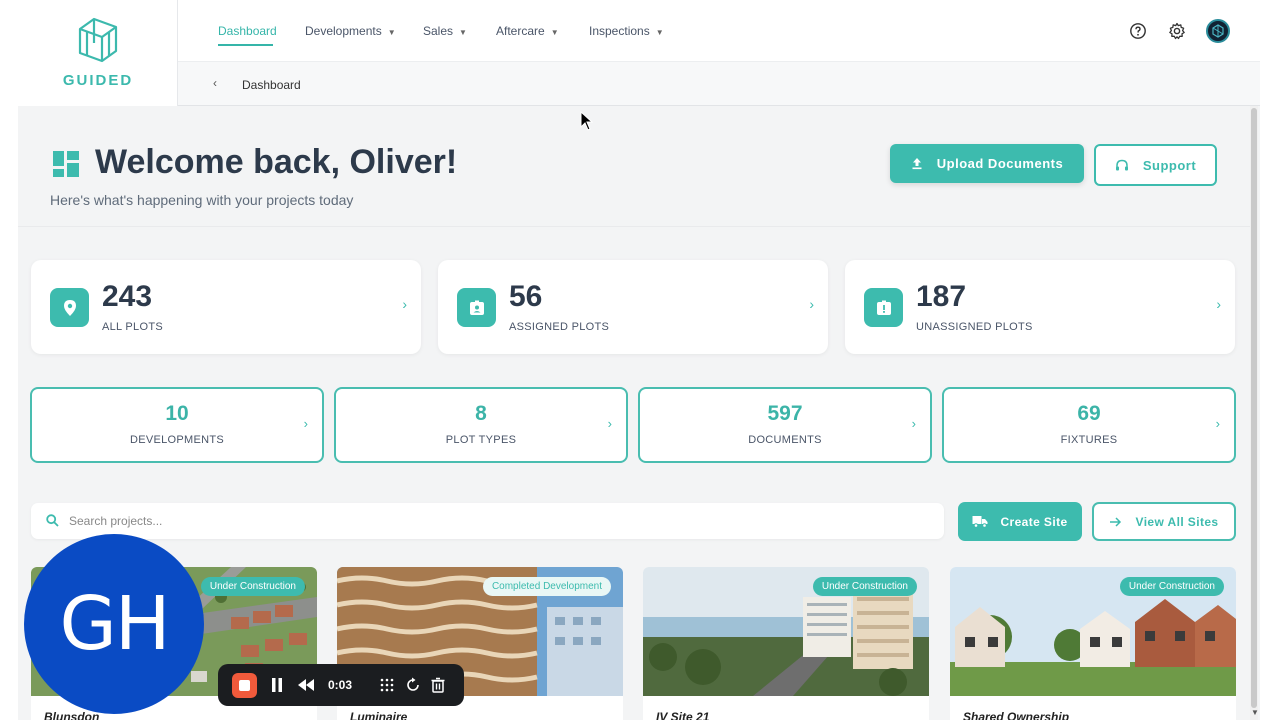  I want to click on section-divider, so click(634, 226).